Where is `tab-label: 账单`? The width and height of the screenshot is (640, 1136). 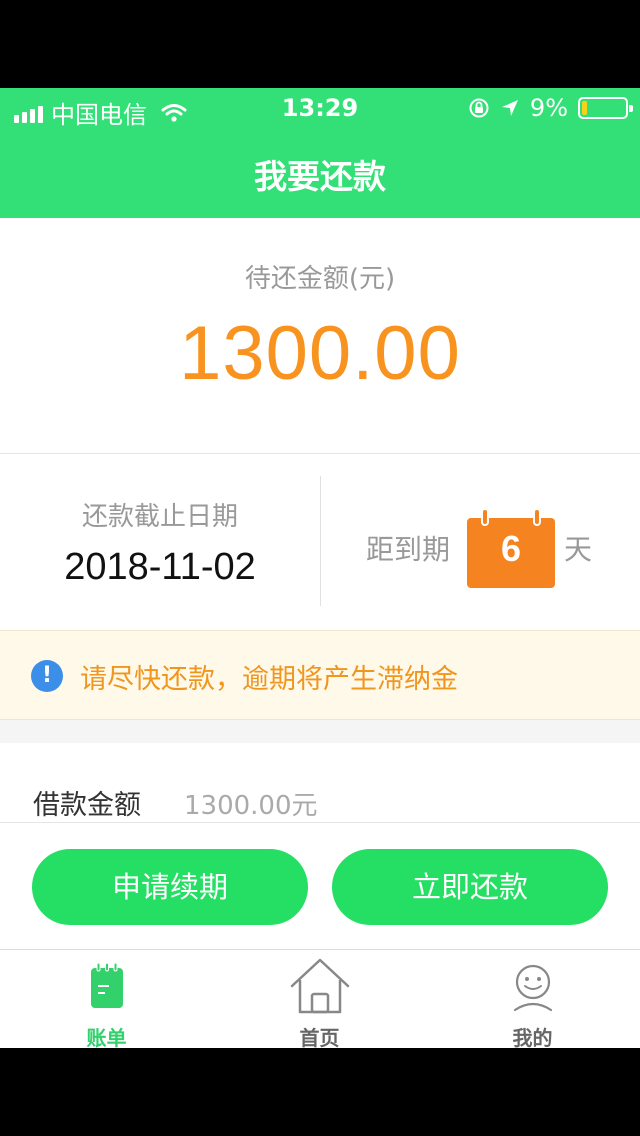 tab-label: 账单 is located at coordinates (106, 1037).